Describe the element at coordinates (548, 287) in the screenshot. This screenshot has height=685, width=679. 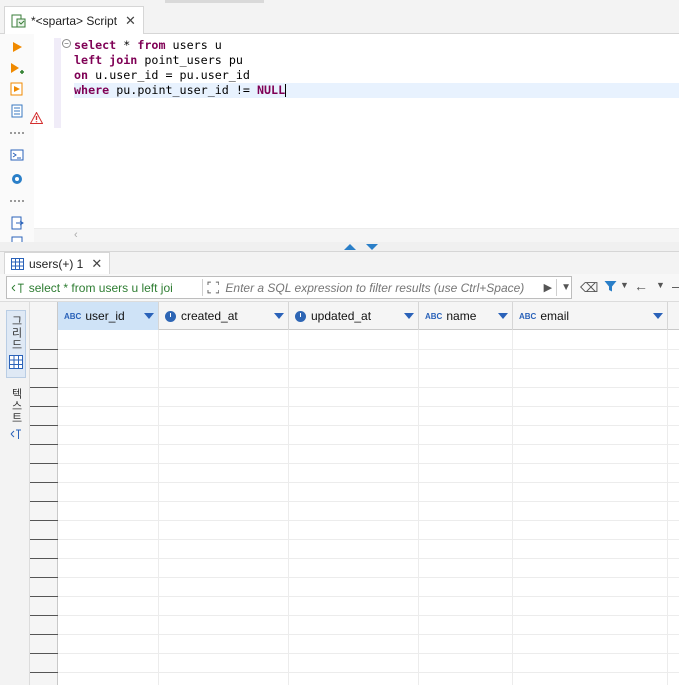
I see `apply-filter-icon: ▶` at that location.